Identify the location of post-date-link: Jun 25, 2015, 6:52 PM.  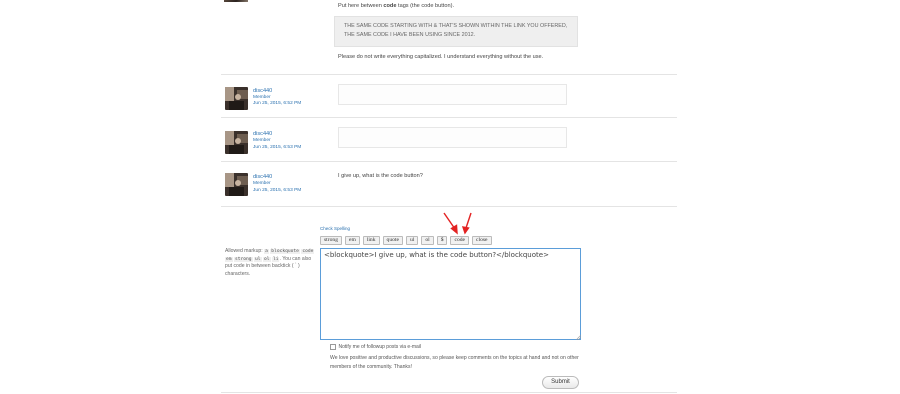
(277, 104).